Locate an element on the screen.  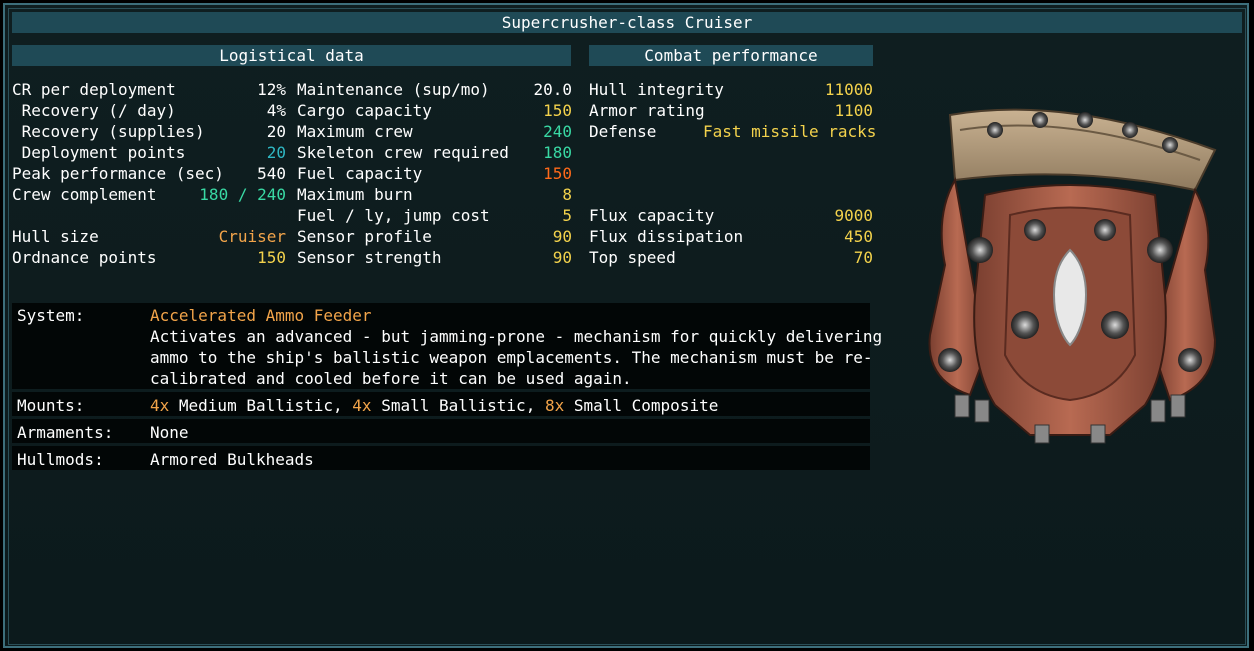
stat-label: Recovery (/ day) is located at coordinates (94, 110).